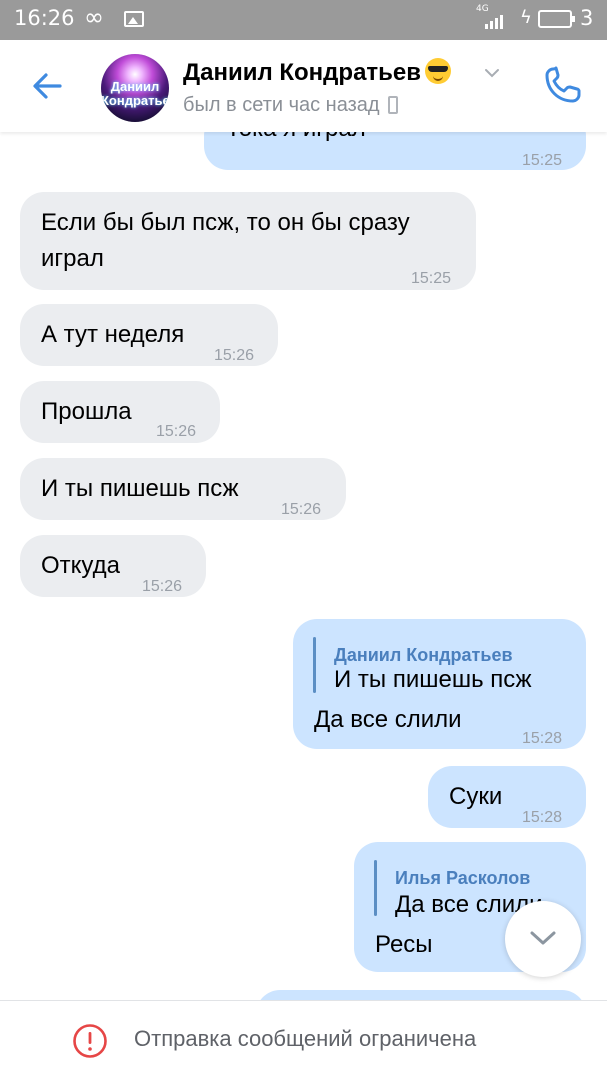 The width and height of the screenshot is (607, 1081). Describe the element at coordinates (404, 944) in the screenshot. I see `message-text: Ресы` at that location.